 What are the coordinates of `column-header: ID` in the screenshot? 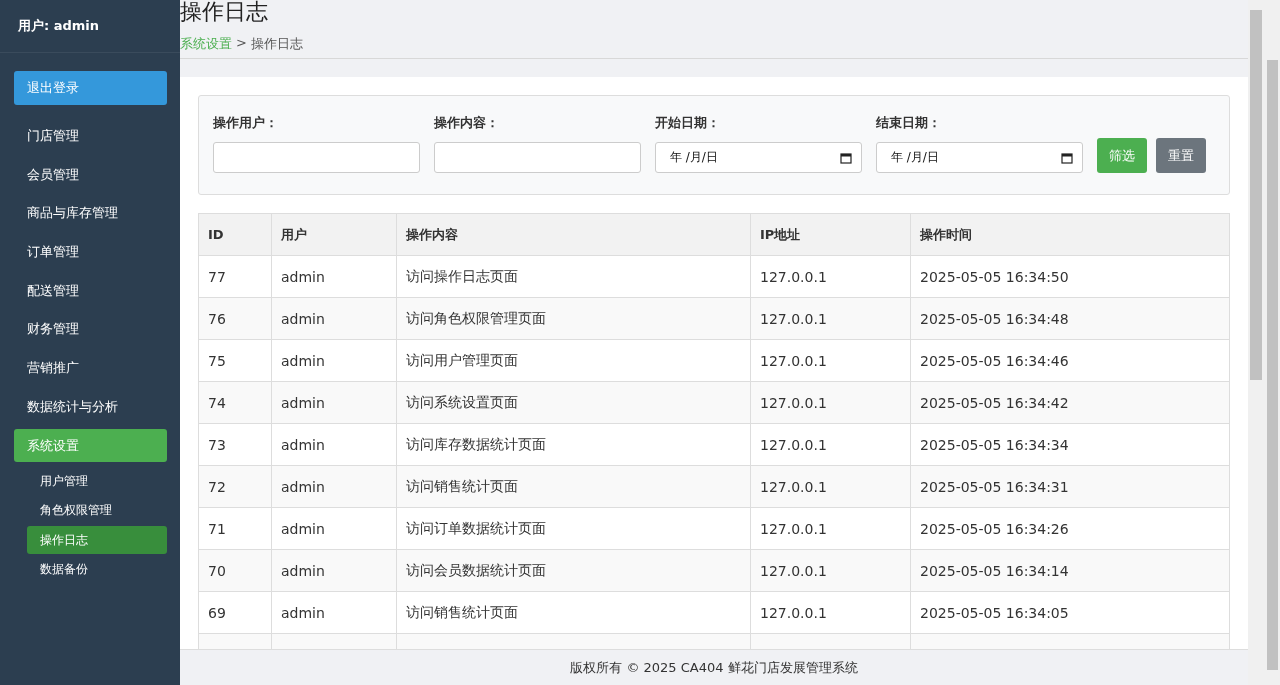 It's located at (235, 234).